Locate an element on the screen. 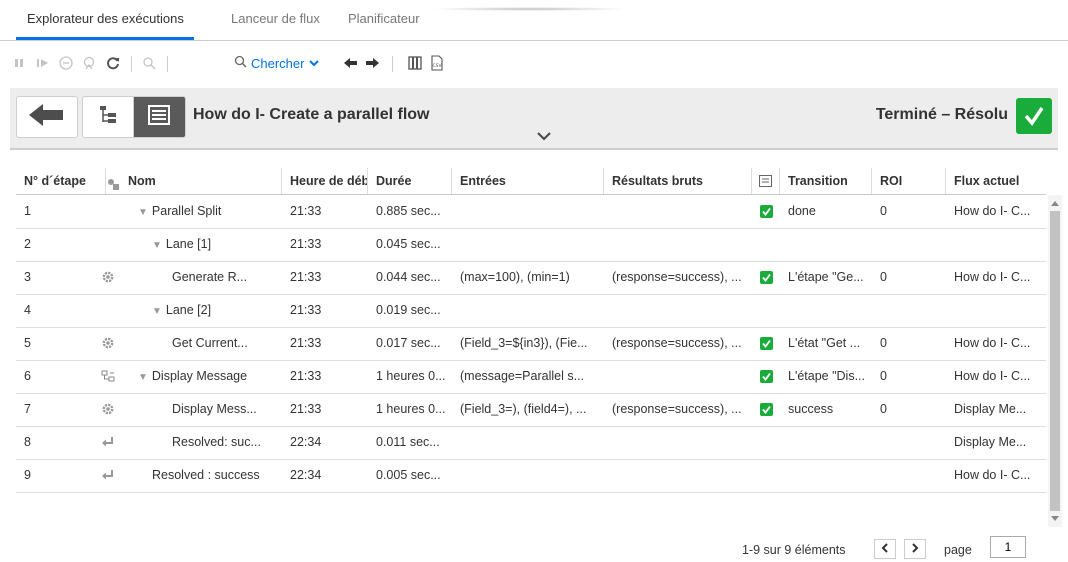  page-number-input is located at coordinates (1008, 547).